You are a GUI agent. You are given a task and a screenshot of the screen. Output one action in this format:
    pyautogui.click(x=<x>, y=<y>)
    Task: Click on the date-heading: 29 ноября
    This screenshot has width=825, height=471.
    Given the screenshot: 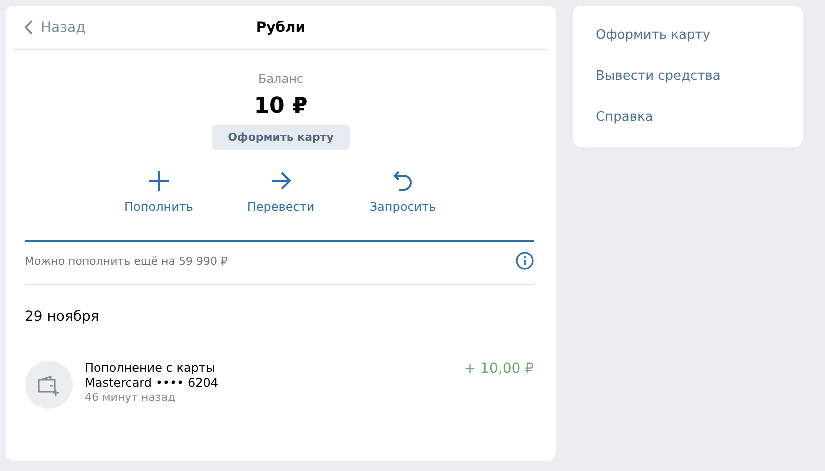 What is the action you would take?
    pyautogui.click(x=62, y=317)
    